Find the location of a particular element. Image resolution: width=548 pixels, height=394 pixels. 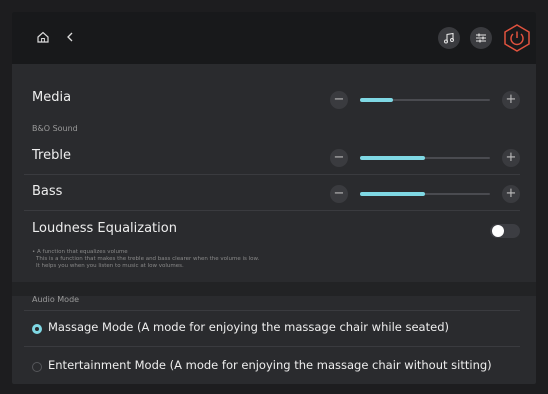

media-label: Media is located at coordinates (52, 97).